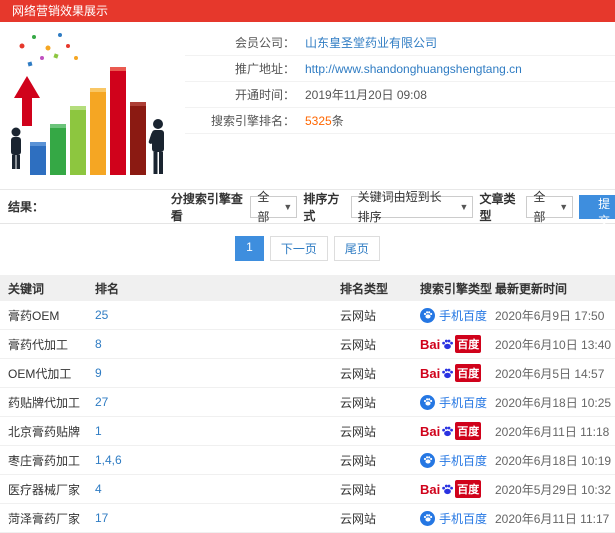 This screenshot has height=533, width=615. I want to click on promo-illustration, so click(89, 105).